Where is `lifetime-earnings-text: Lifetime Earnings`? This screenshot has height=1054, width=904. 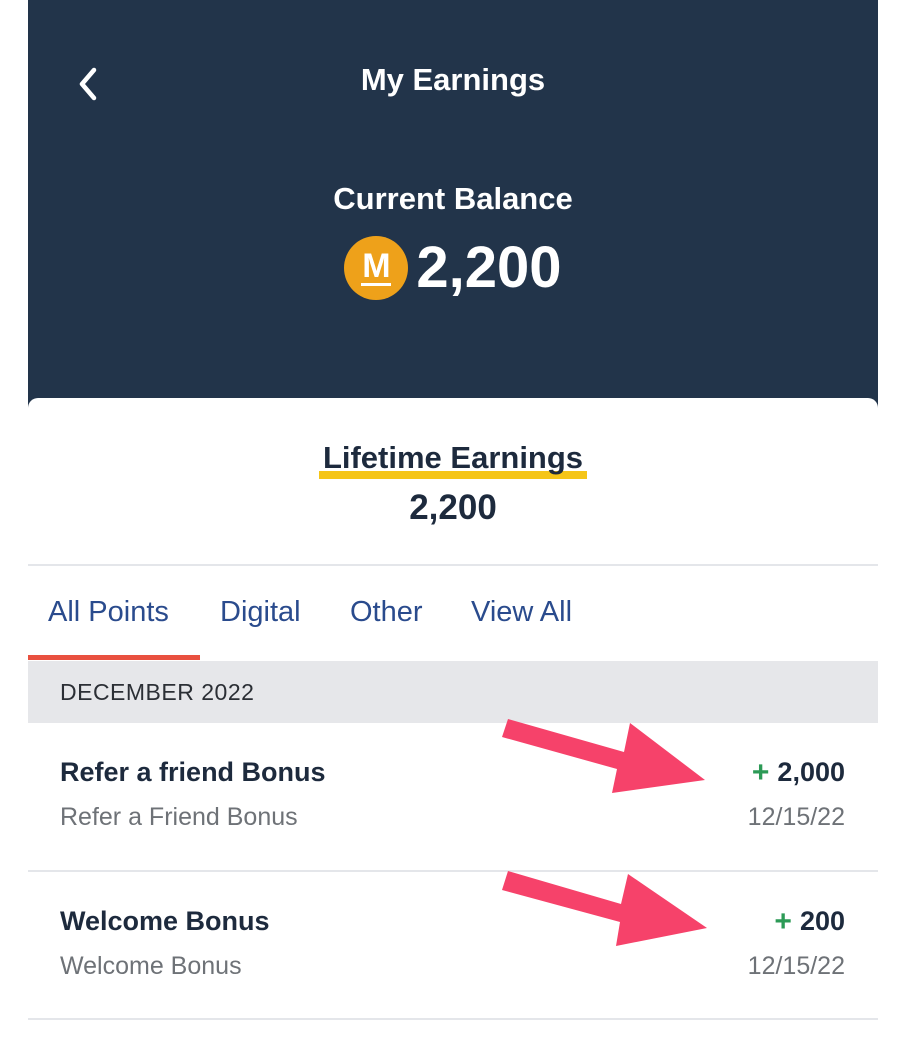
lifetime-earnings-text: Lifetime Earnings is located at coordinates (453, 457).